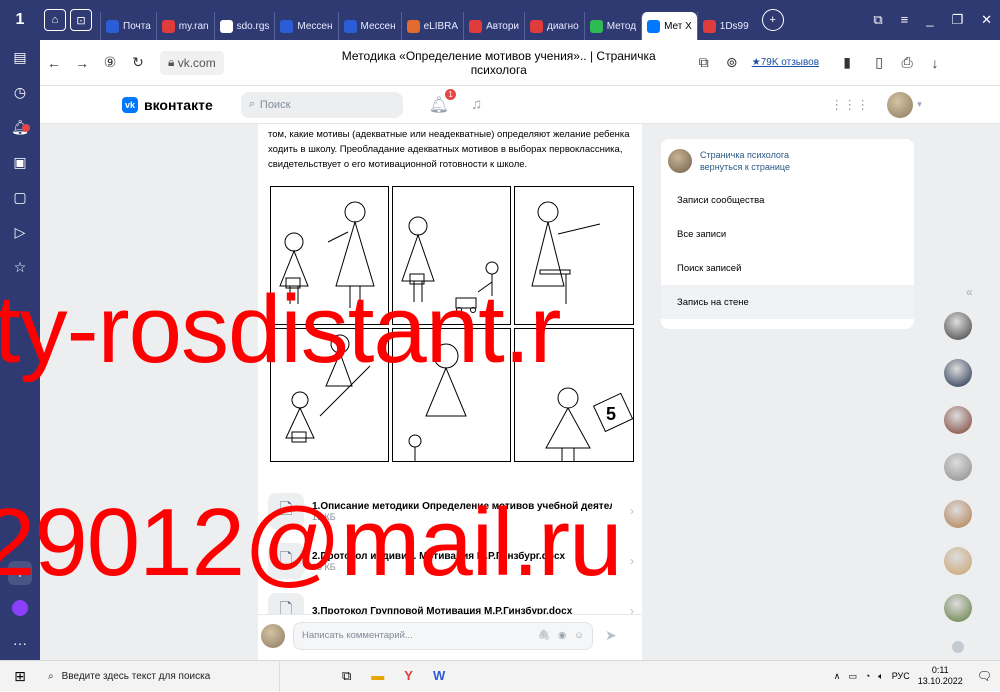 The image size is (1000, 692). I want to click on bookmarks-icon: ⧉, so click(877, 20).